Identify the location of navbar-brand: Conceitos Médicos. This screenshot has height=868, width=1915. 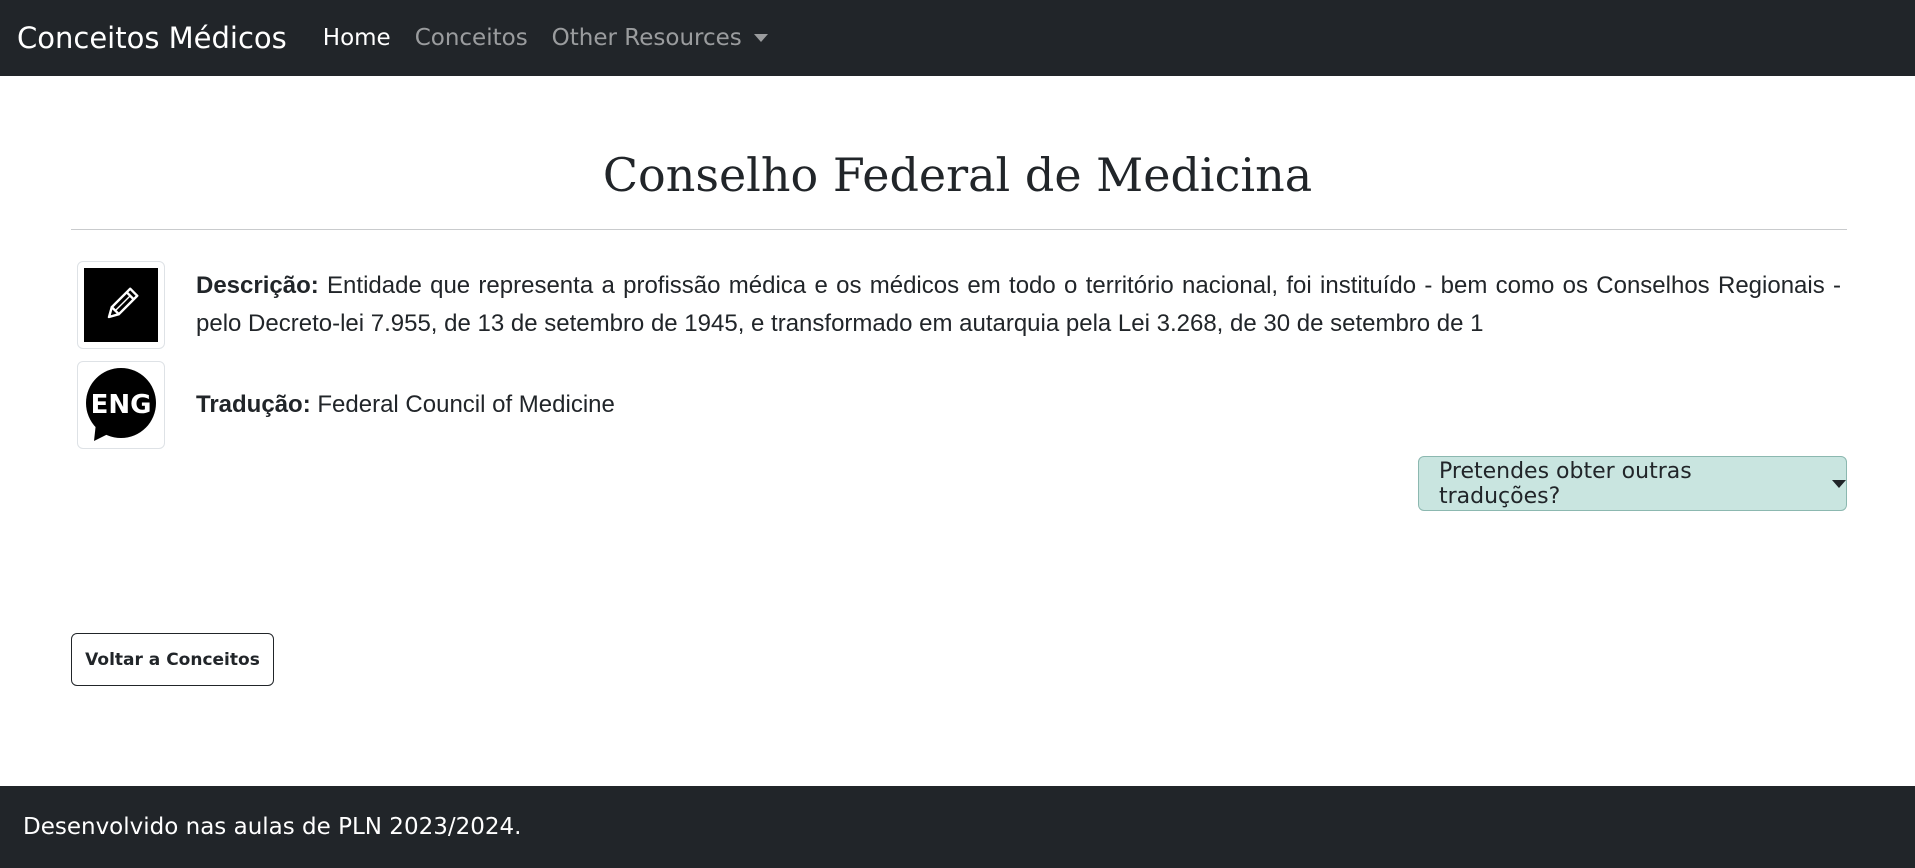
(152, 38).